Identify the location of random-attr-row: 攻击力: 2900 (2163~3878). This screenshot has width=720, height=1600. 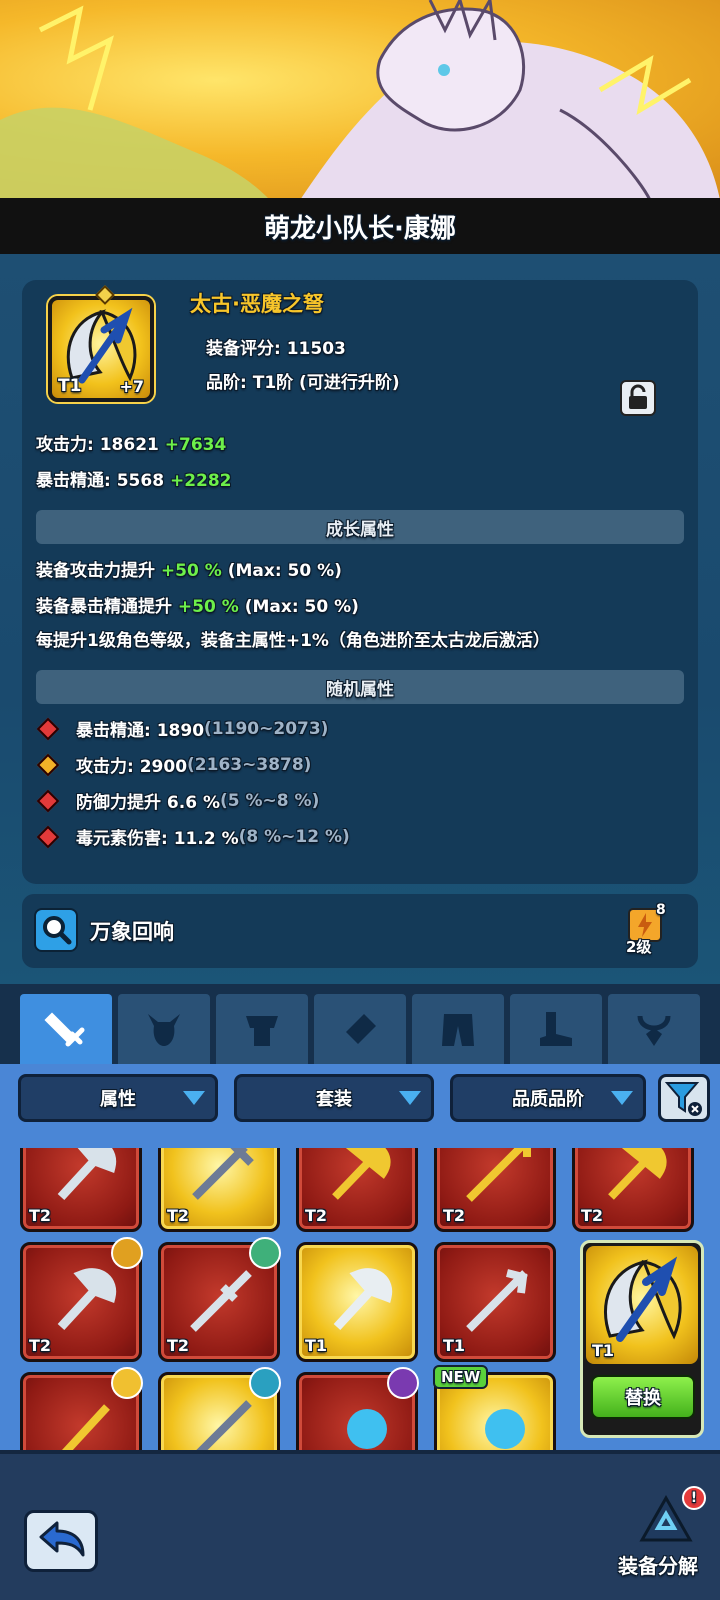
(173, 764).